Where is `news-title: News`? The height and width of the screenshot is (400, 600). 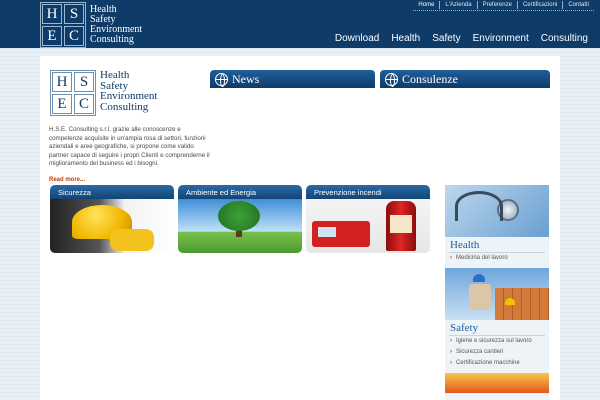
news-title: News is located at coordinates (246, 78).